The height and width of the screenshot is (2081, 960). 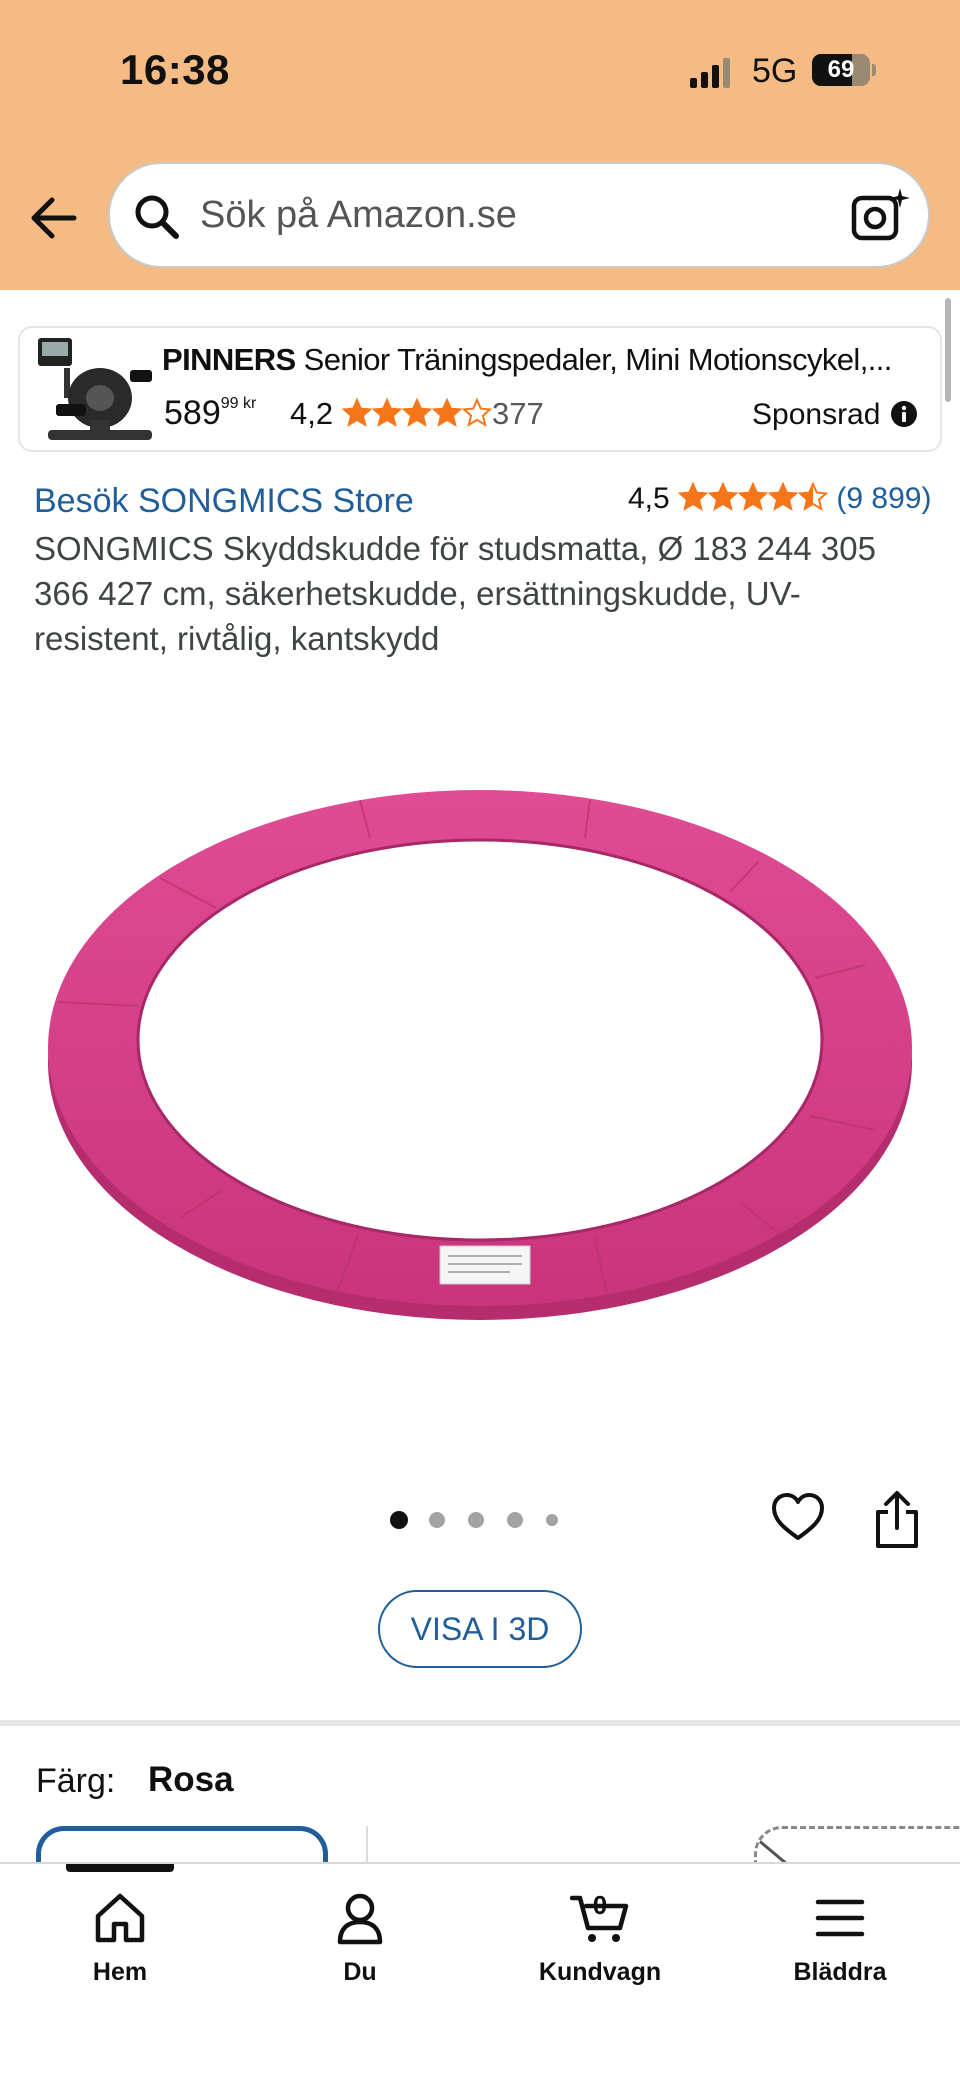 What do you see at coordinates (897, 1520) in the screenshot?
I see `share-icon` at bounding box center [897, 1520].